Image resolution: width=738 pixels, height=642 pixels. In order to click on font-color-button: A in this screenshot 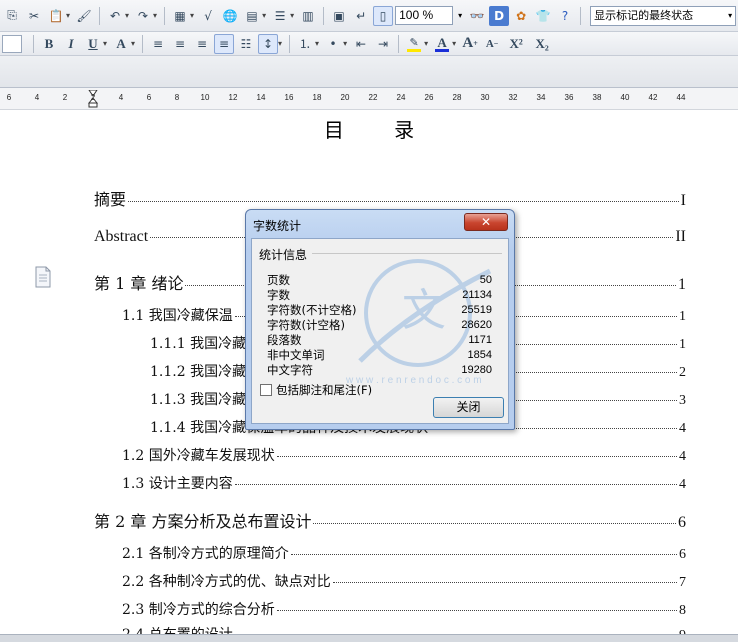, I will do `click(442, 44)`.